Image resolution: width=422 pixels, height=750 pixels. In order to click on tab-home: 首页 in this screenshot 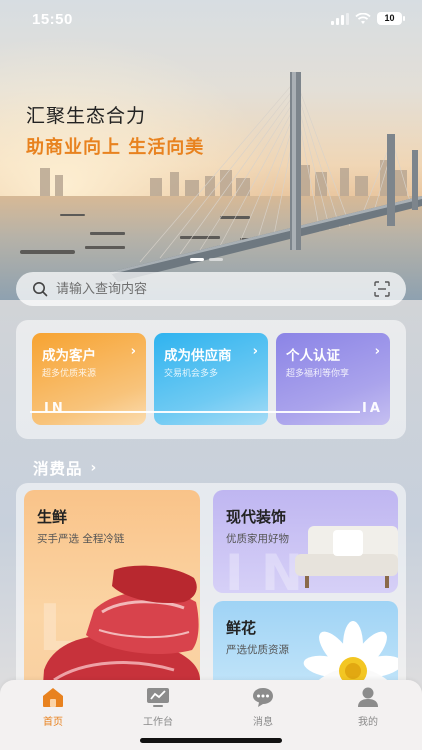, I will do `click(53, 707)`.